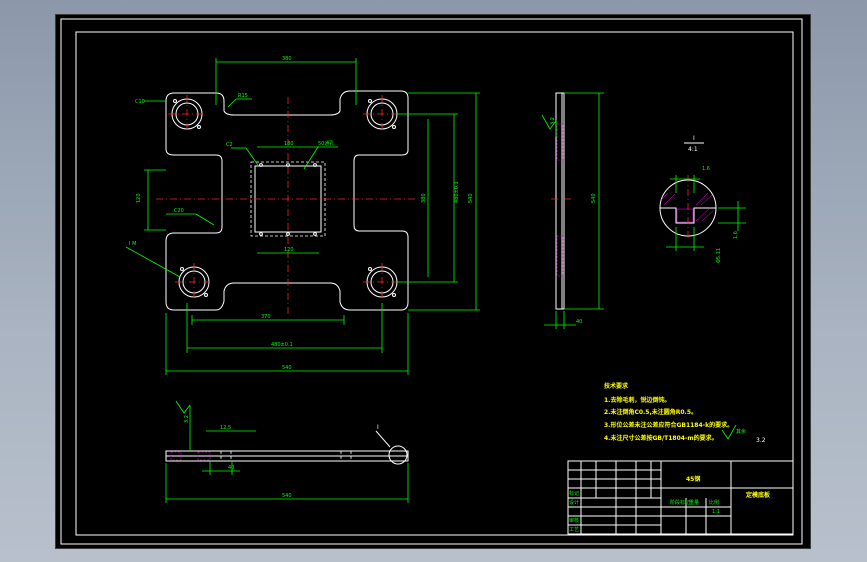 The width and height of the screenshot is (867, 562). Describe the element at coordinates (761, 440) in the screenshot. I see `roughness-value: 3.2` at that location.